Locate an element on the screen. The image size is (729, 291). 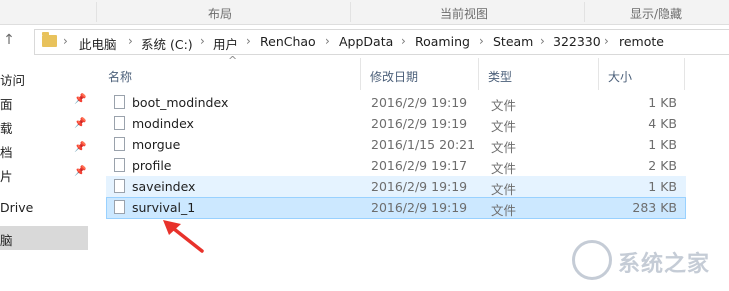
nav-item-label: Drive is located at coordinates (17, 207).